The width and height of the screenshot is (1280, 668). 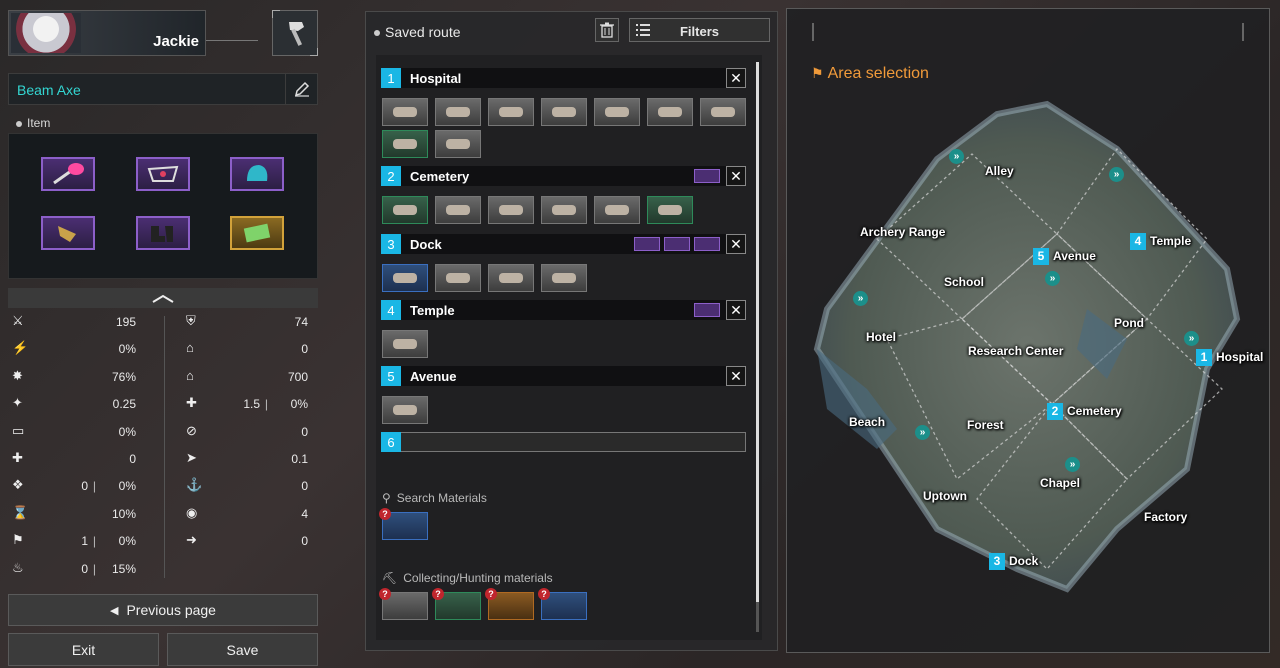 What do you see at coordinates (405, 344) in the screenshot?
I see `rope-material` at bounding box center [405, 344].